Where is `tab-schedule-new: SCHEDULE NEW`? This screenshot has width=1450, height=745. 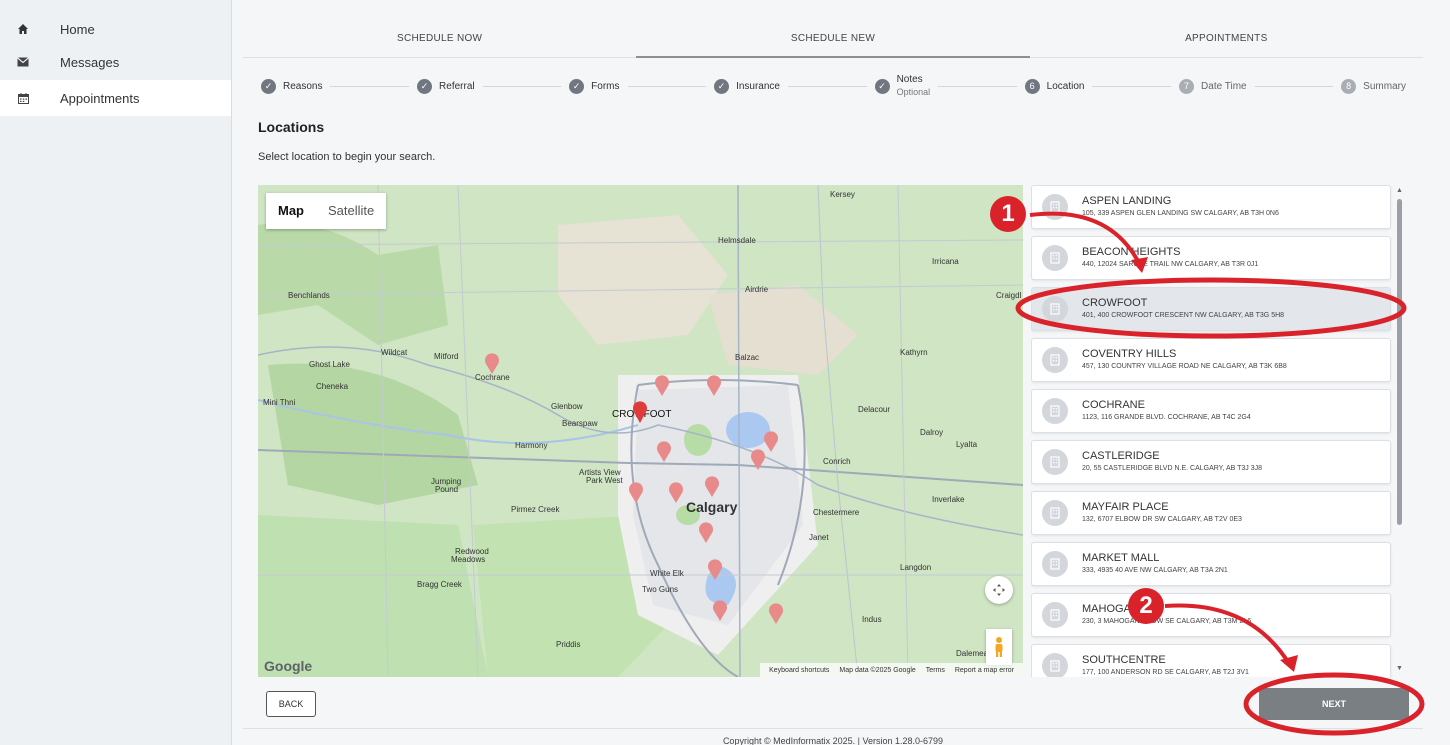
tab-schedule-new: SCHEDULE NEW is located at coordinates (833, 39).